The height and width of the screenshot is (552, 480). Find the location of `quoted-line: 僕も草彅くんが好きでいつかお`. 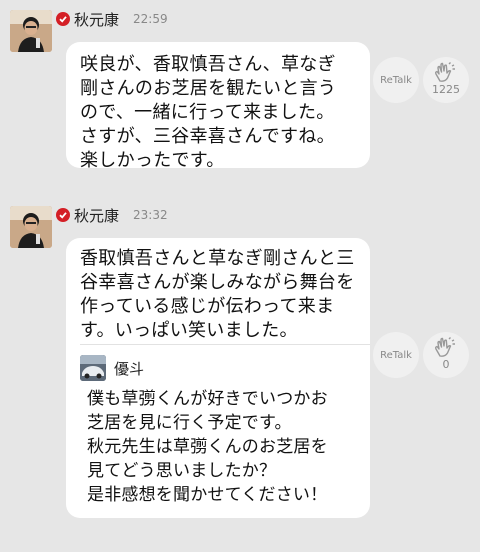

quoted-line: 僕も草彅くんが好きでいつかお is located at coordinates (207, 399).